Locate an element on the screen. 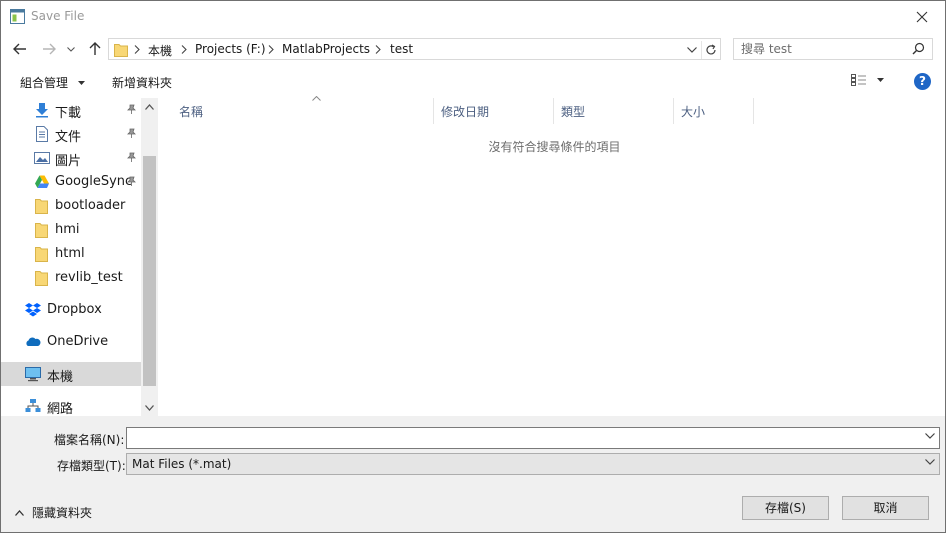 Image resolution: width=946 pixels, height=533 pixels. address-history-button is located at coordinates (692, 50).